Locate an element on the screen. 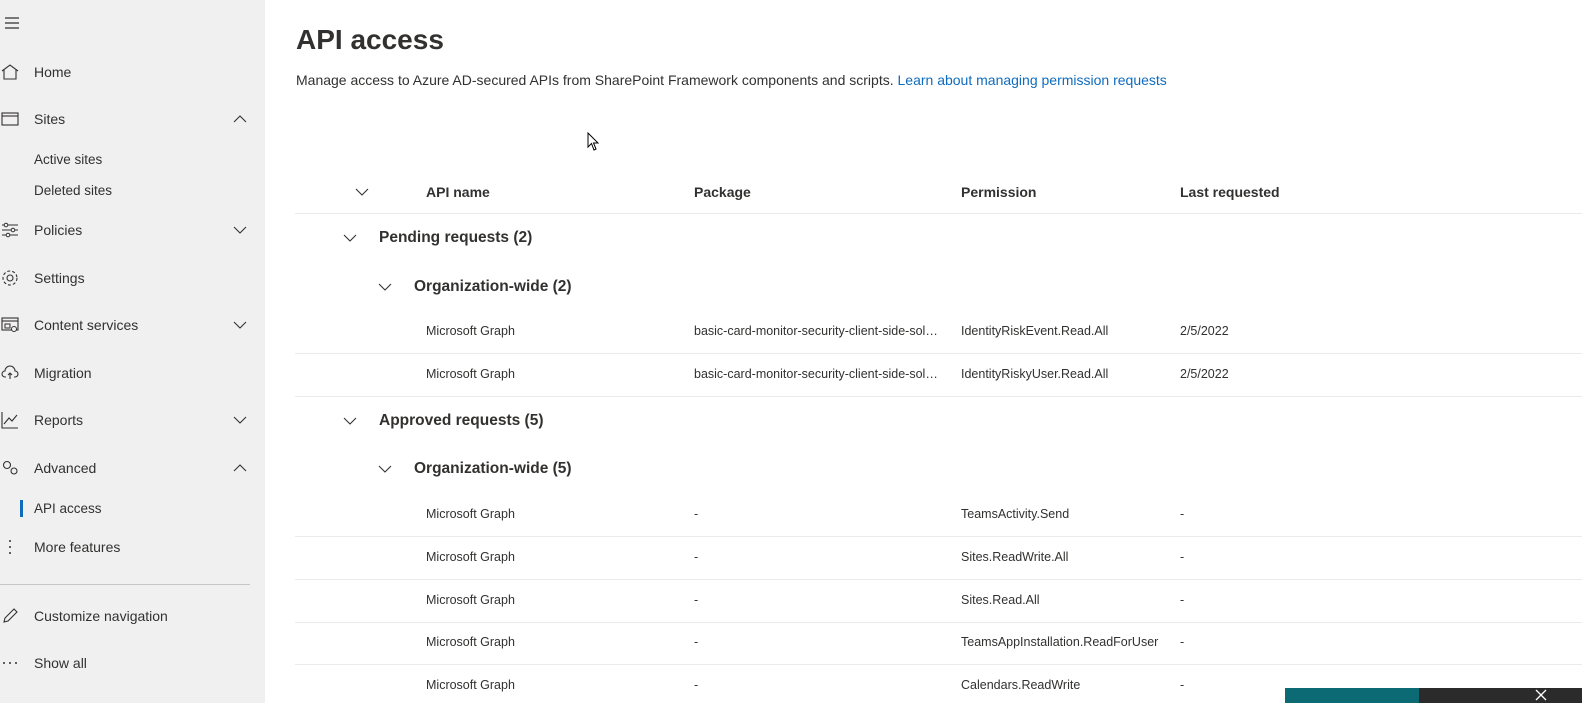  nav-label-content-services: Content services is located at coordinates (86, 325).